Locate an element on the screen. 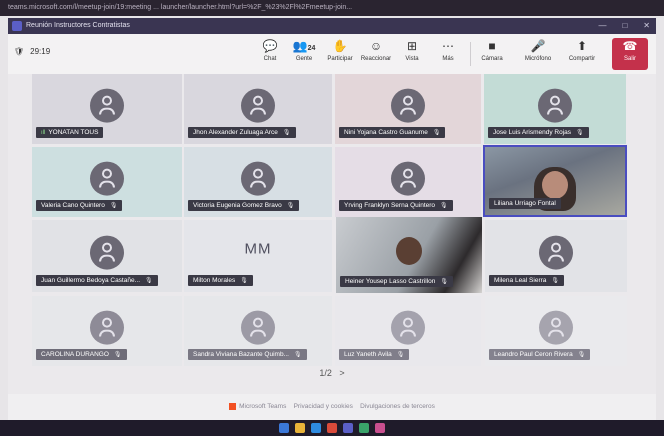 This screenshot has height=436, width=664. participant-name: Sandra Viviana Bazante Quimb... 🎙 is located at coordinates (247, 354).